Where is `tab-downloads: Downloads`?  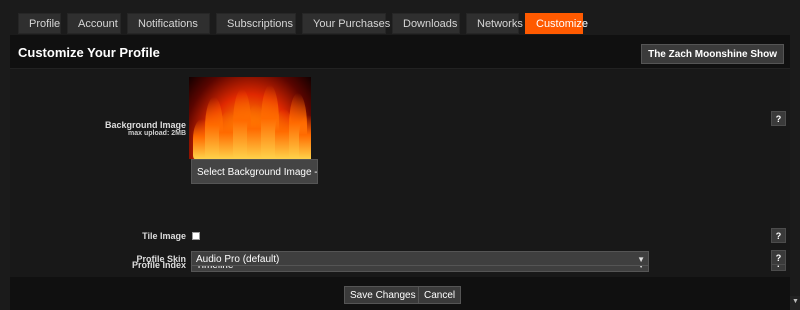 tab-downloads: Downloads is located at coordinates (426, 23).